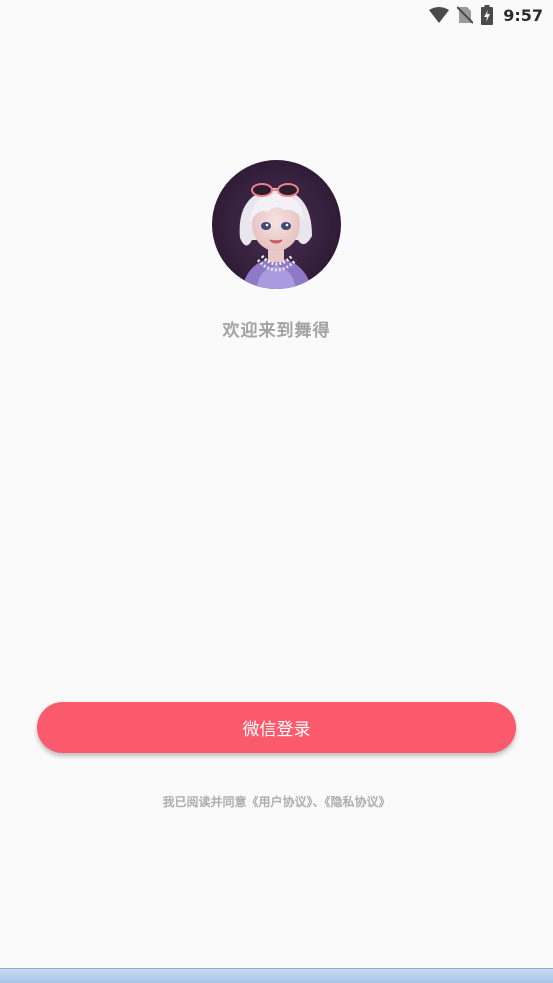 Image resolution: width=553 pixels, height=983 pixels. Describe the element at coordinates (204, 802) in the screenshot. I see `agreement-prefix: 我已阅读并同意` at that location.